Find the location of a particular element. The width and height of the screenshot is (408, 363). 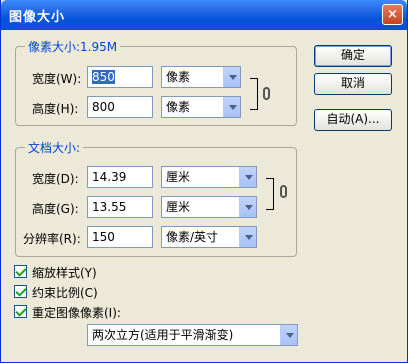

resolution-unit-select: 像素/英寸 is located at coordinates (209, 237).